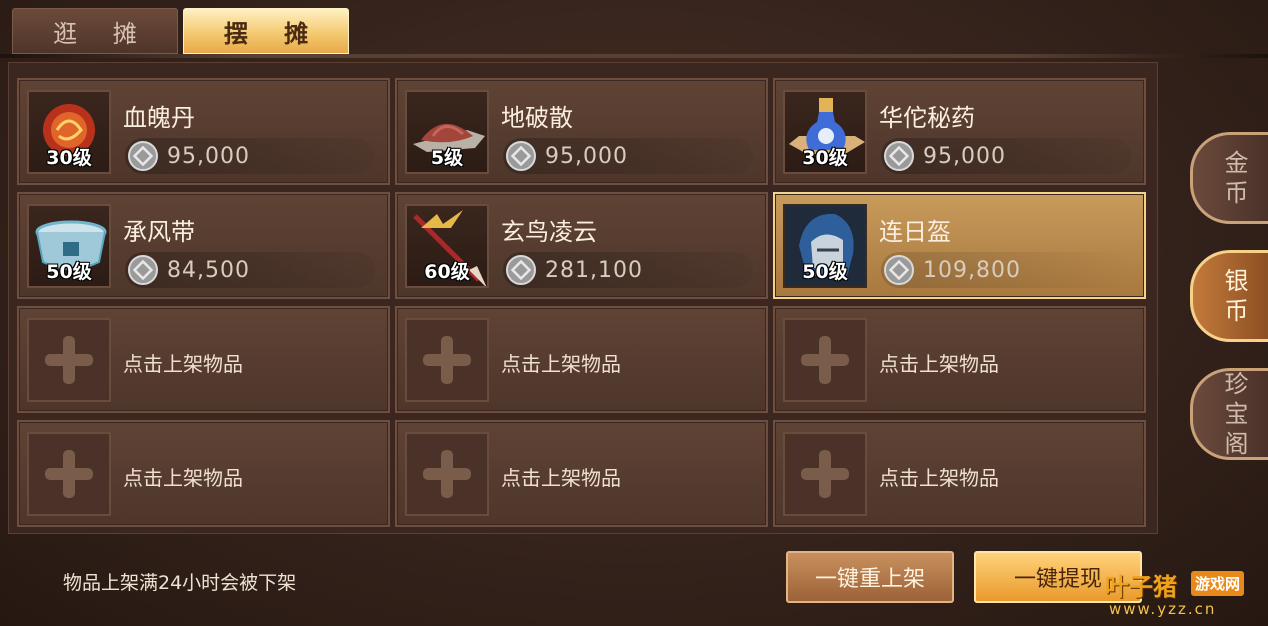 The image size is (1268, 626). What do you see at coordinates (447, 132) in the screenshot?
I see `item-icon-box: 5级` at bounding box center [447, 132].